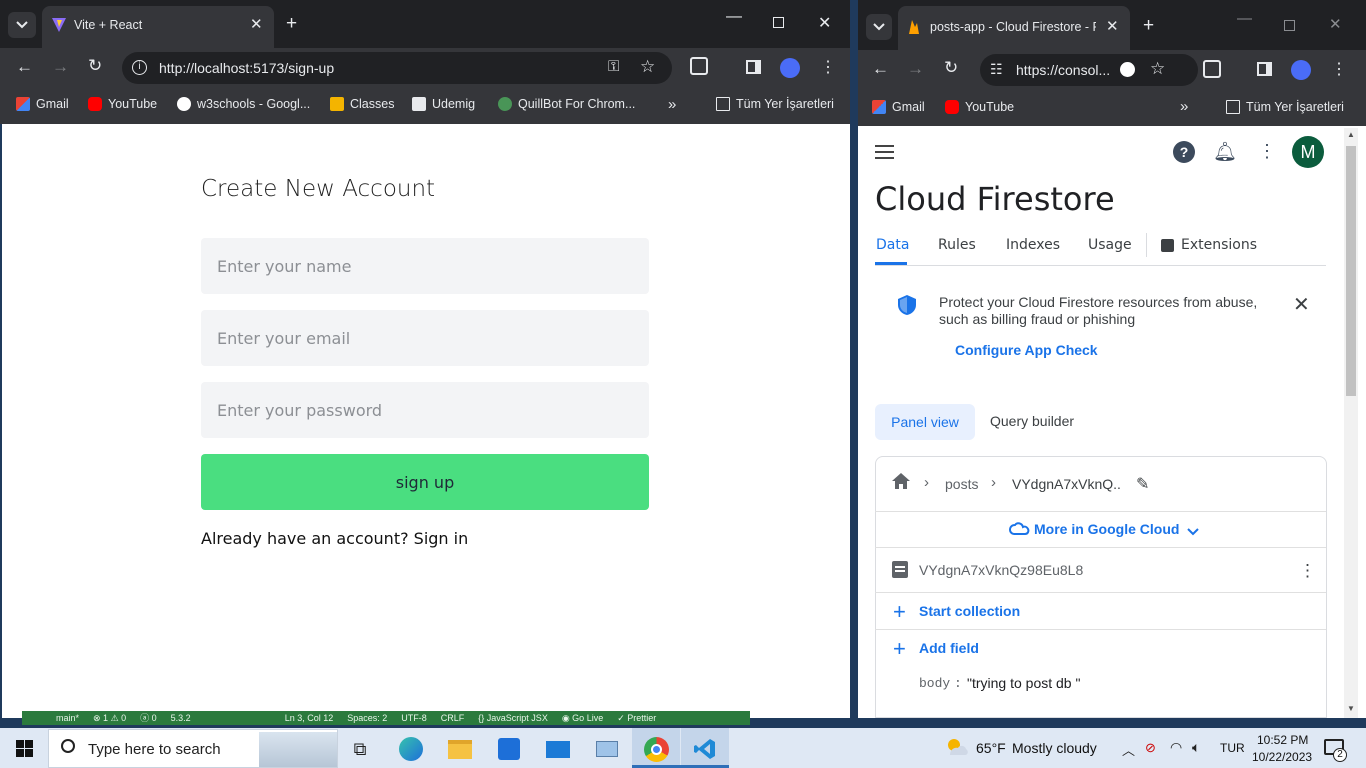 Image resolution: width=1366 pixels, height=768 pixels. What do you see at coordinates (42, 104) in the screenshot?
I see `bookmark-gmail: Gmail` at bounding box center [42, 104].